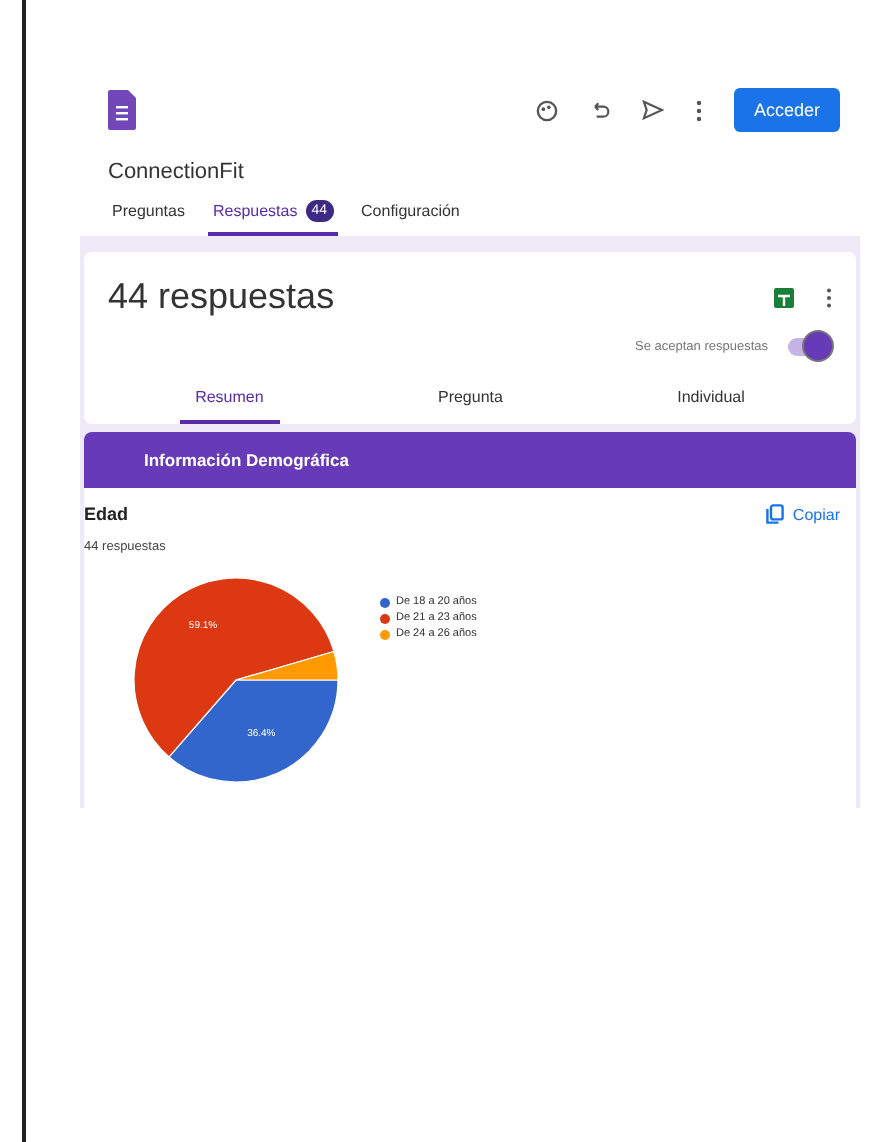  I want to click on forms-logo-icon, so click(122, 110).